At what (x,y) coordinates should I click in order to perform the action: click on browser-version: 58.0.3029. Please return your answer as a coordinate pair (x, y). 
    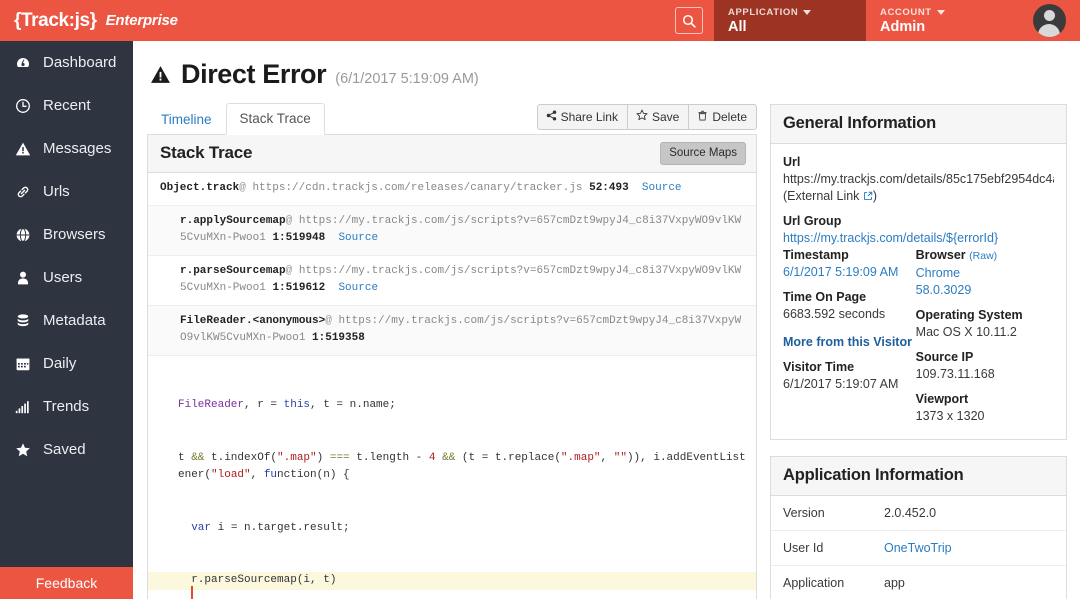
    Looking at the image, I should click on (985, 290).